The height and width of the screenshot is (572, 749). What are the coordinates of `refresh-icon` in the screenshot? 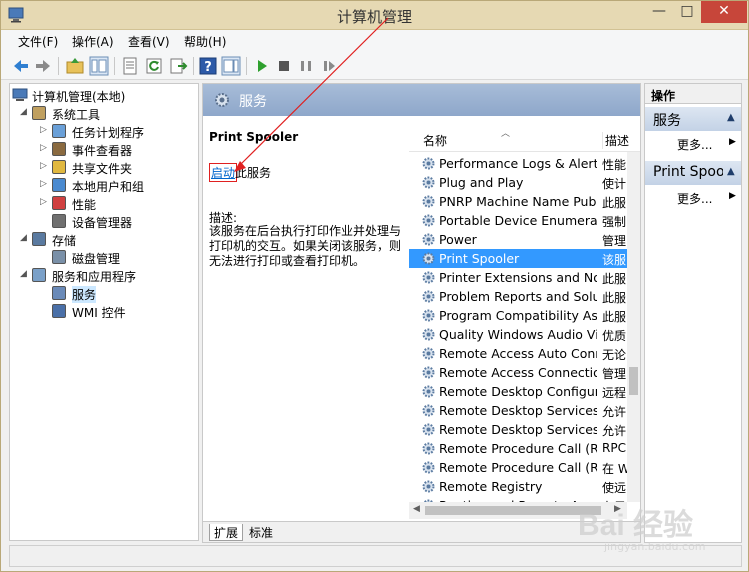 It's located at (154, 66).